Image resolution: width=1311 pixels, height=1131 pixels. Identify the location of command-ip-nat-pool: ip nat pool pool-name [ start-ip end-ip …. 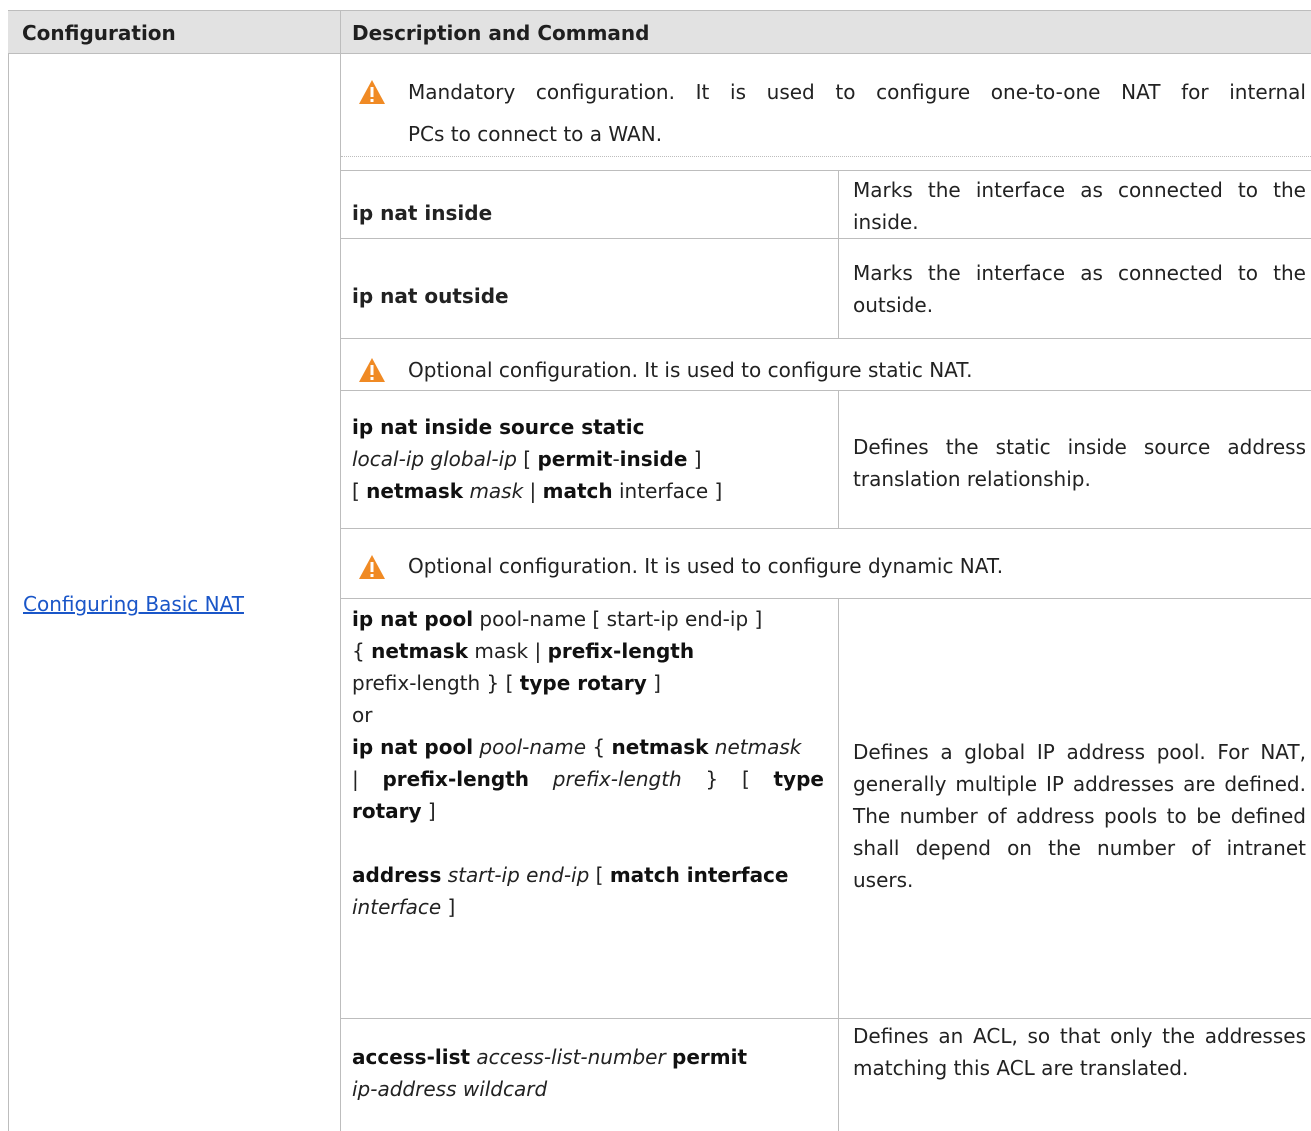
(588, 763).